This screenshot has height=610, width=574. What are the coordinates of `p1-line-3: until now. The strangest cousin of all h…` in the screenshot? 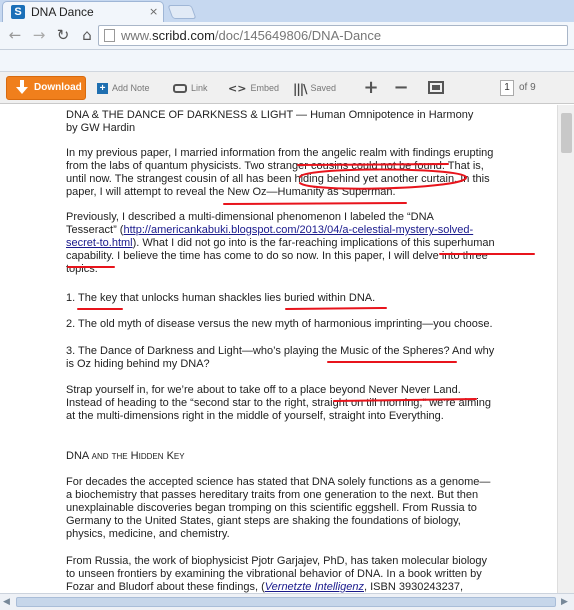 It's located at (278, 179).